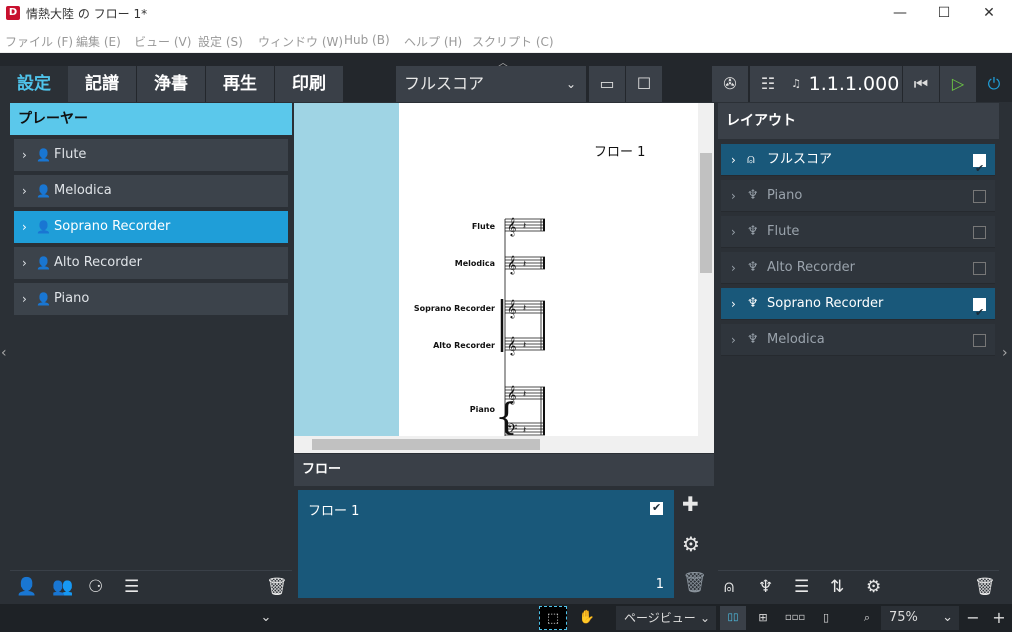  I want to click on flow-settings-gear-icon: ⚙, so click(691, 544).